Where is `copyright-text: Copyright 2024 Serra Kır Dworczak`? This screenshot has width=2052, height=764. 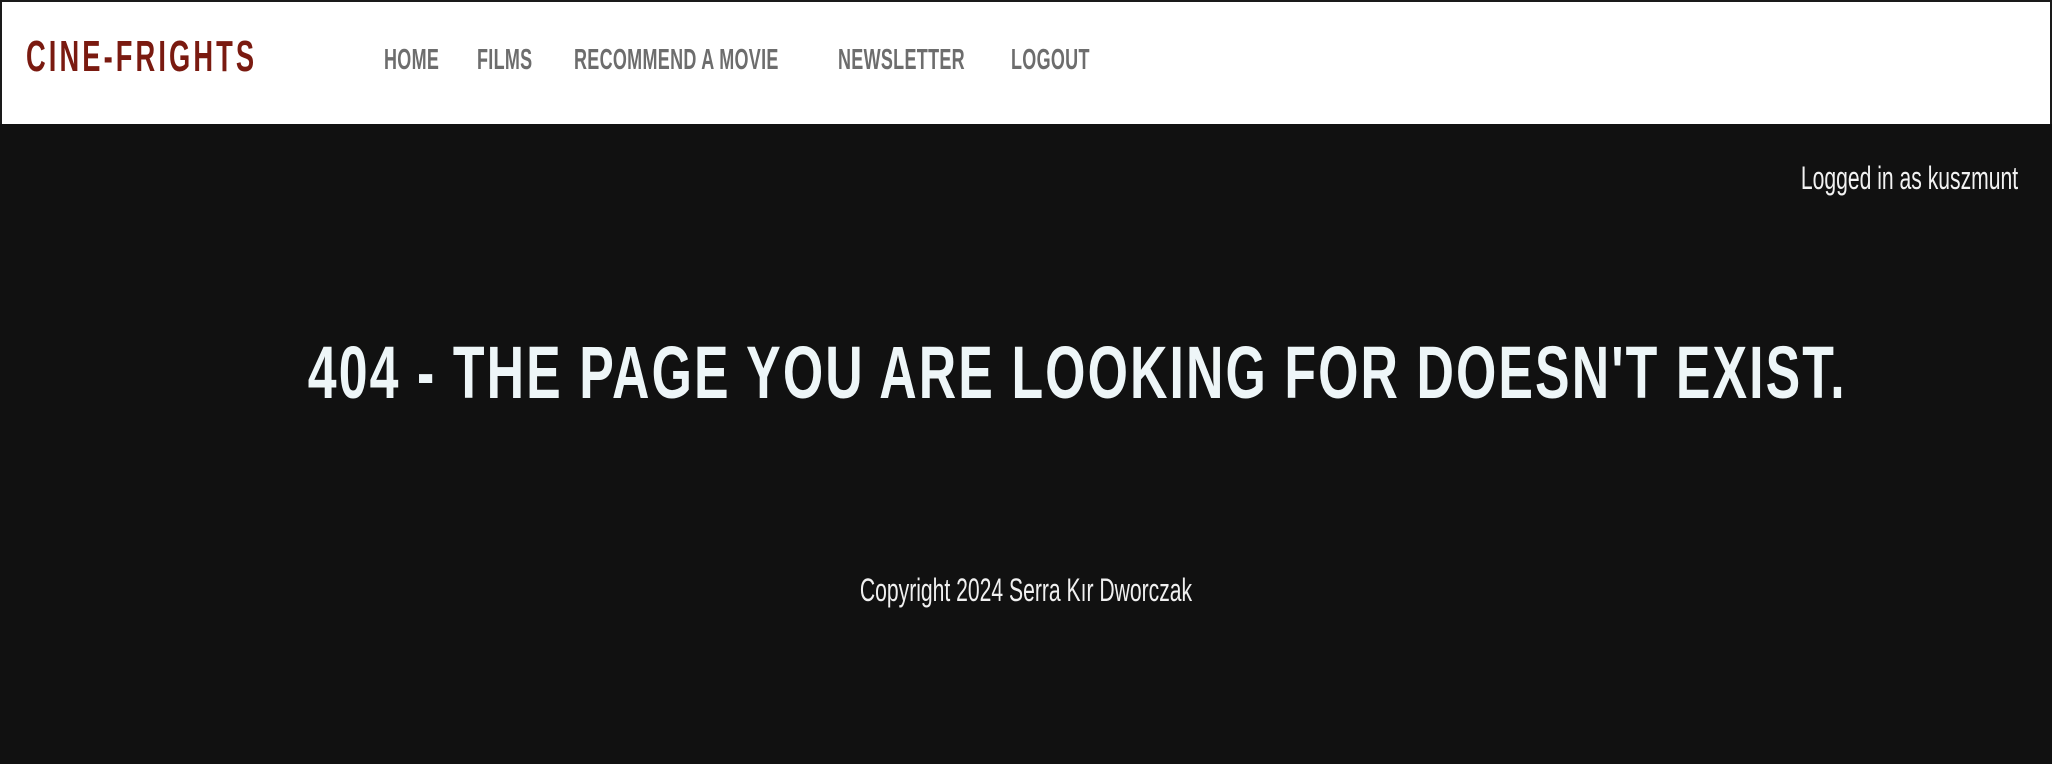
copyright-text: Copyright 2024 Serra Kır Dworczak is located at coordinates (1026, 590).